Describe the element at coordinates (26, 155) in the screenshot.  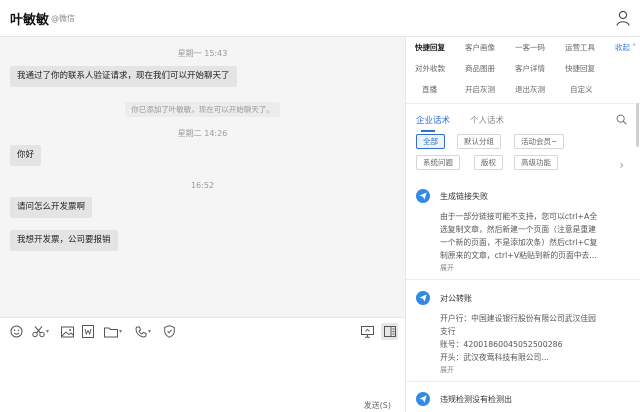
I see `message-bubble: 你好` at that location.